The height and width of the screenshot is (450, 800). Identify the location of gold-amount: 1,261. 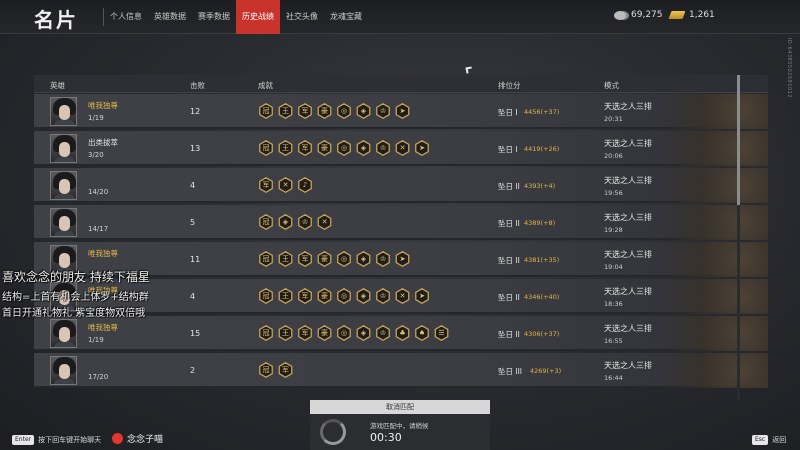
(702, 15).